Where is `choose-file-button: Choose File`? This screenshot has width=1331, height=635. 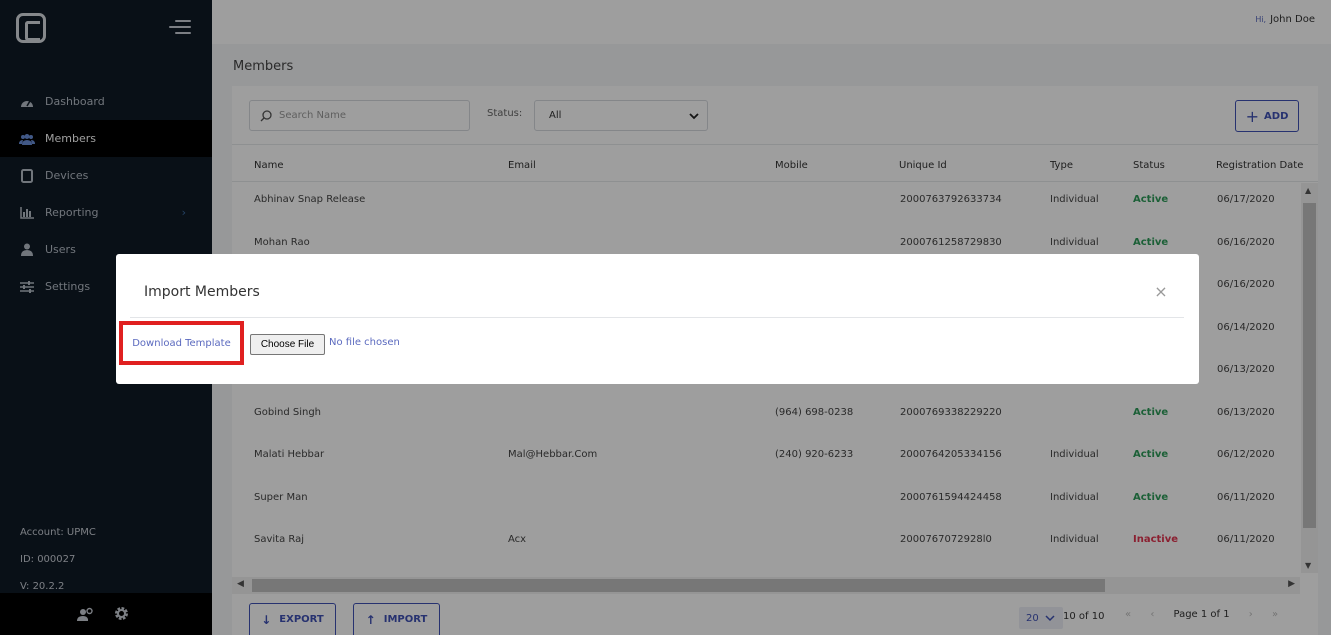 choose-file-button: Choose File is located at coordinates (287, 344).